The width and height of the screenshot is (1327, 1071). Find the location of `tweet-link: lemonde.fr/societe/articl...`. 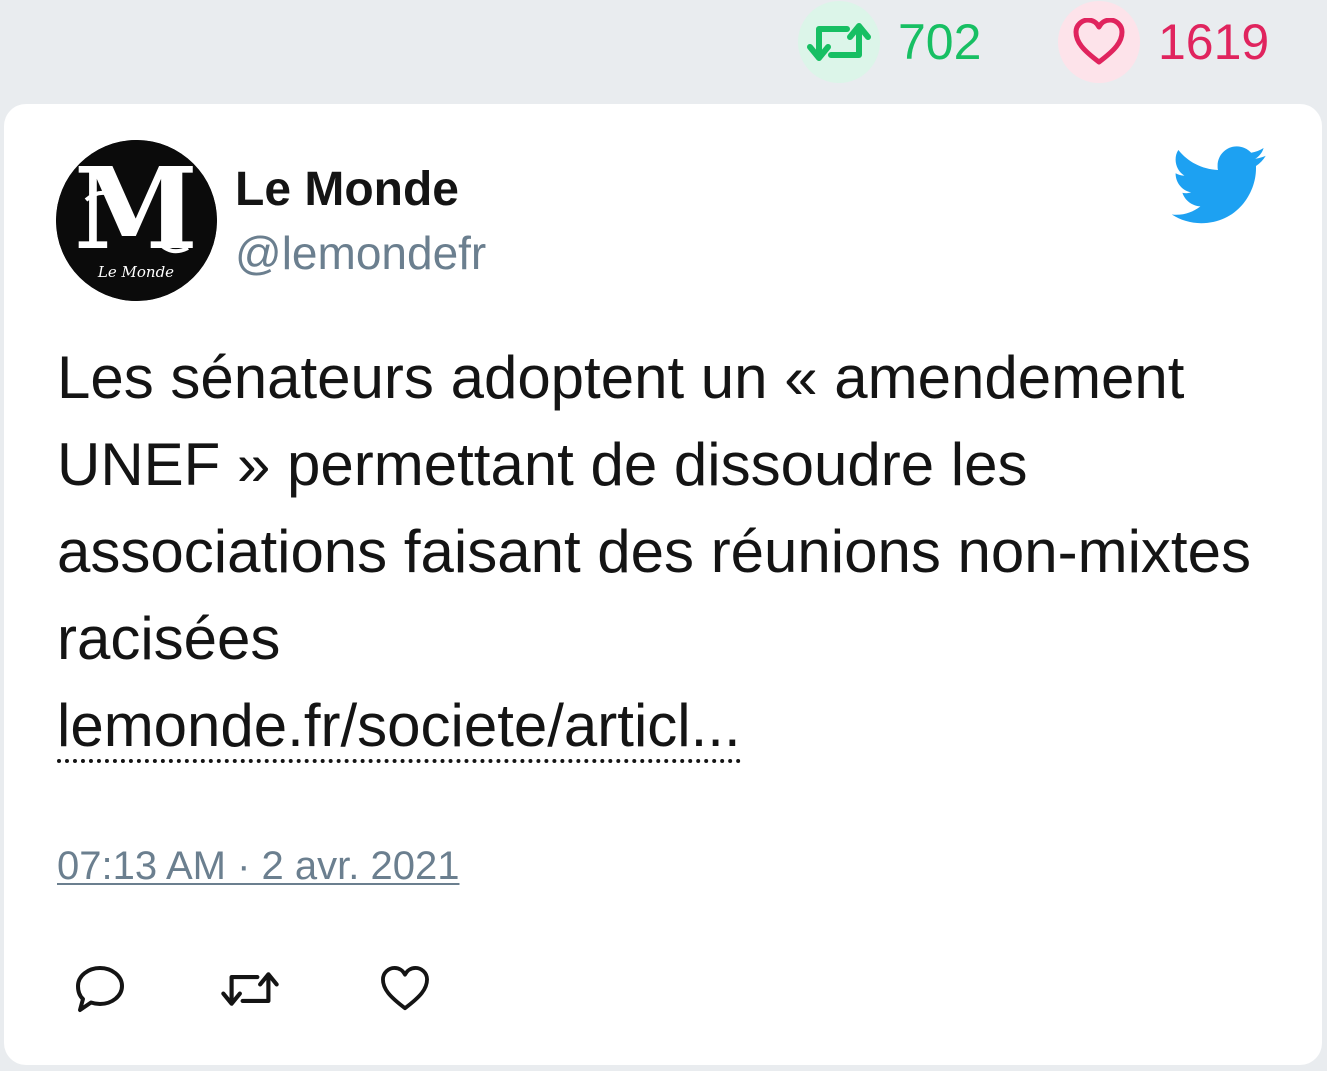

tweet-link: lemonde.fr/societe/articl... is located at coordinates (399, 727).